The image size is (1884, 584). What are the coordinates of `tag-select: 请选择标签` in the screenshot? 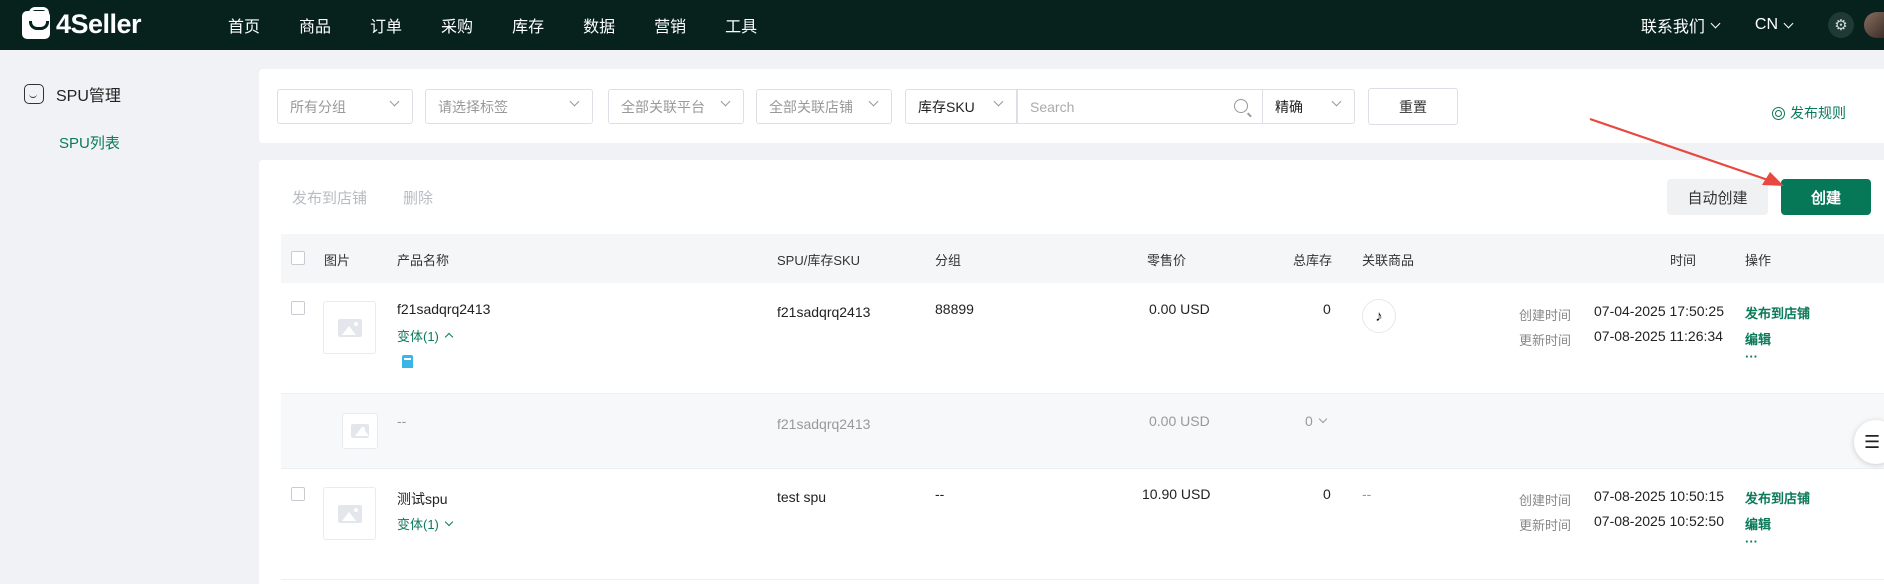 It's located at (509, 106).